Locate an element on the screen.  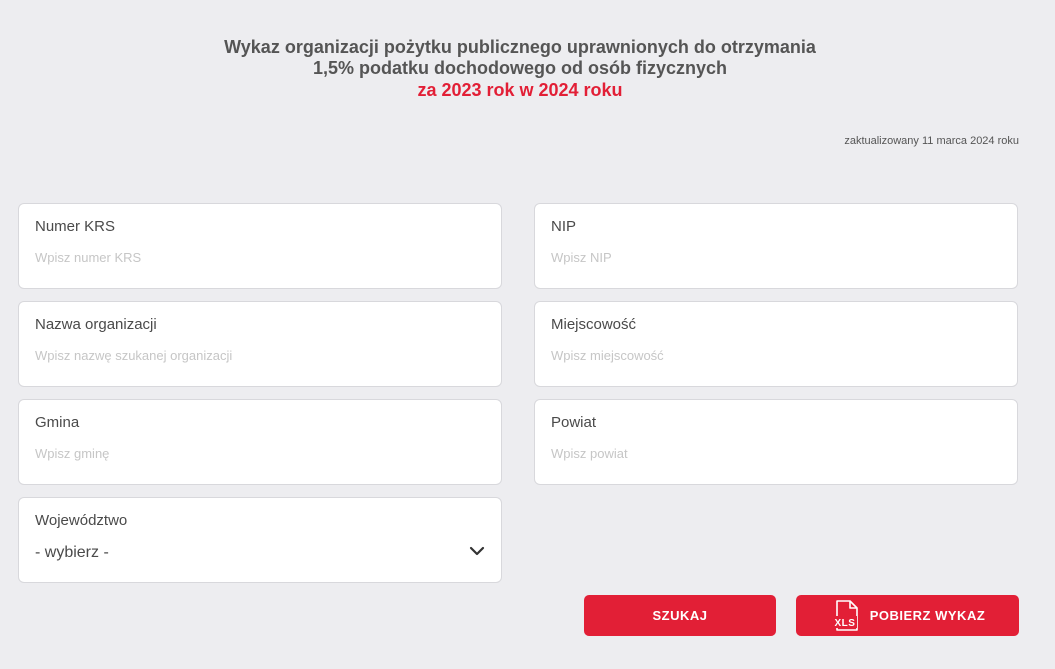
wojewodztwo-select: Województwo - wybierz - is located at coordinates (260, 540).